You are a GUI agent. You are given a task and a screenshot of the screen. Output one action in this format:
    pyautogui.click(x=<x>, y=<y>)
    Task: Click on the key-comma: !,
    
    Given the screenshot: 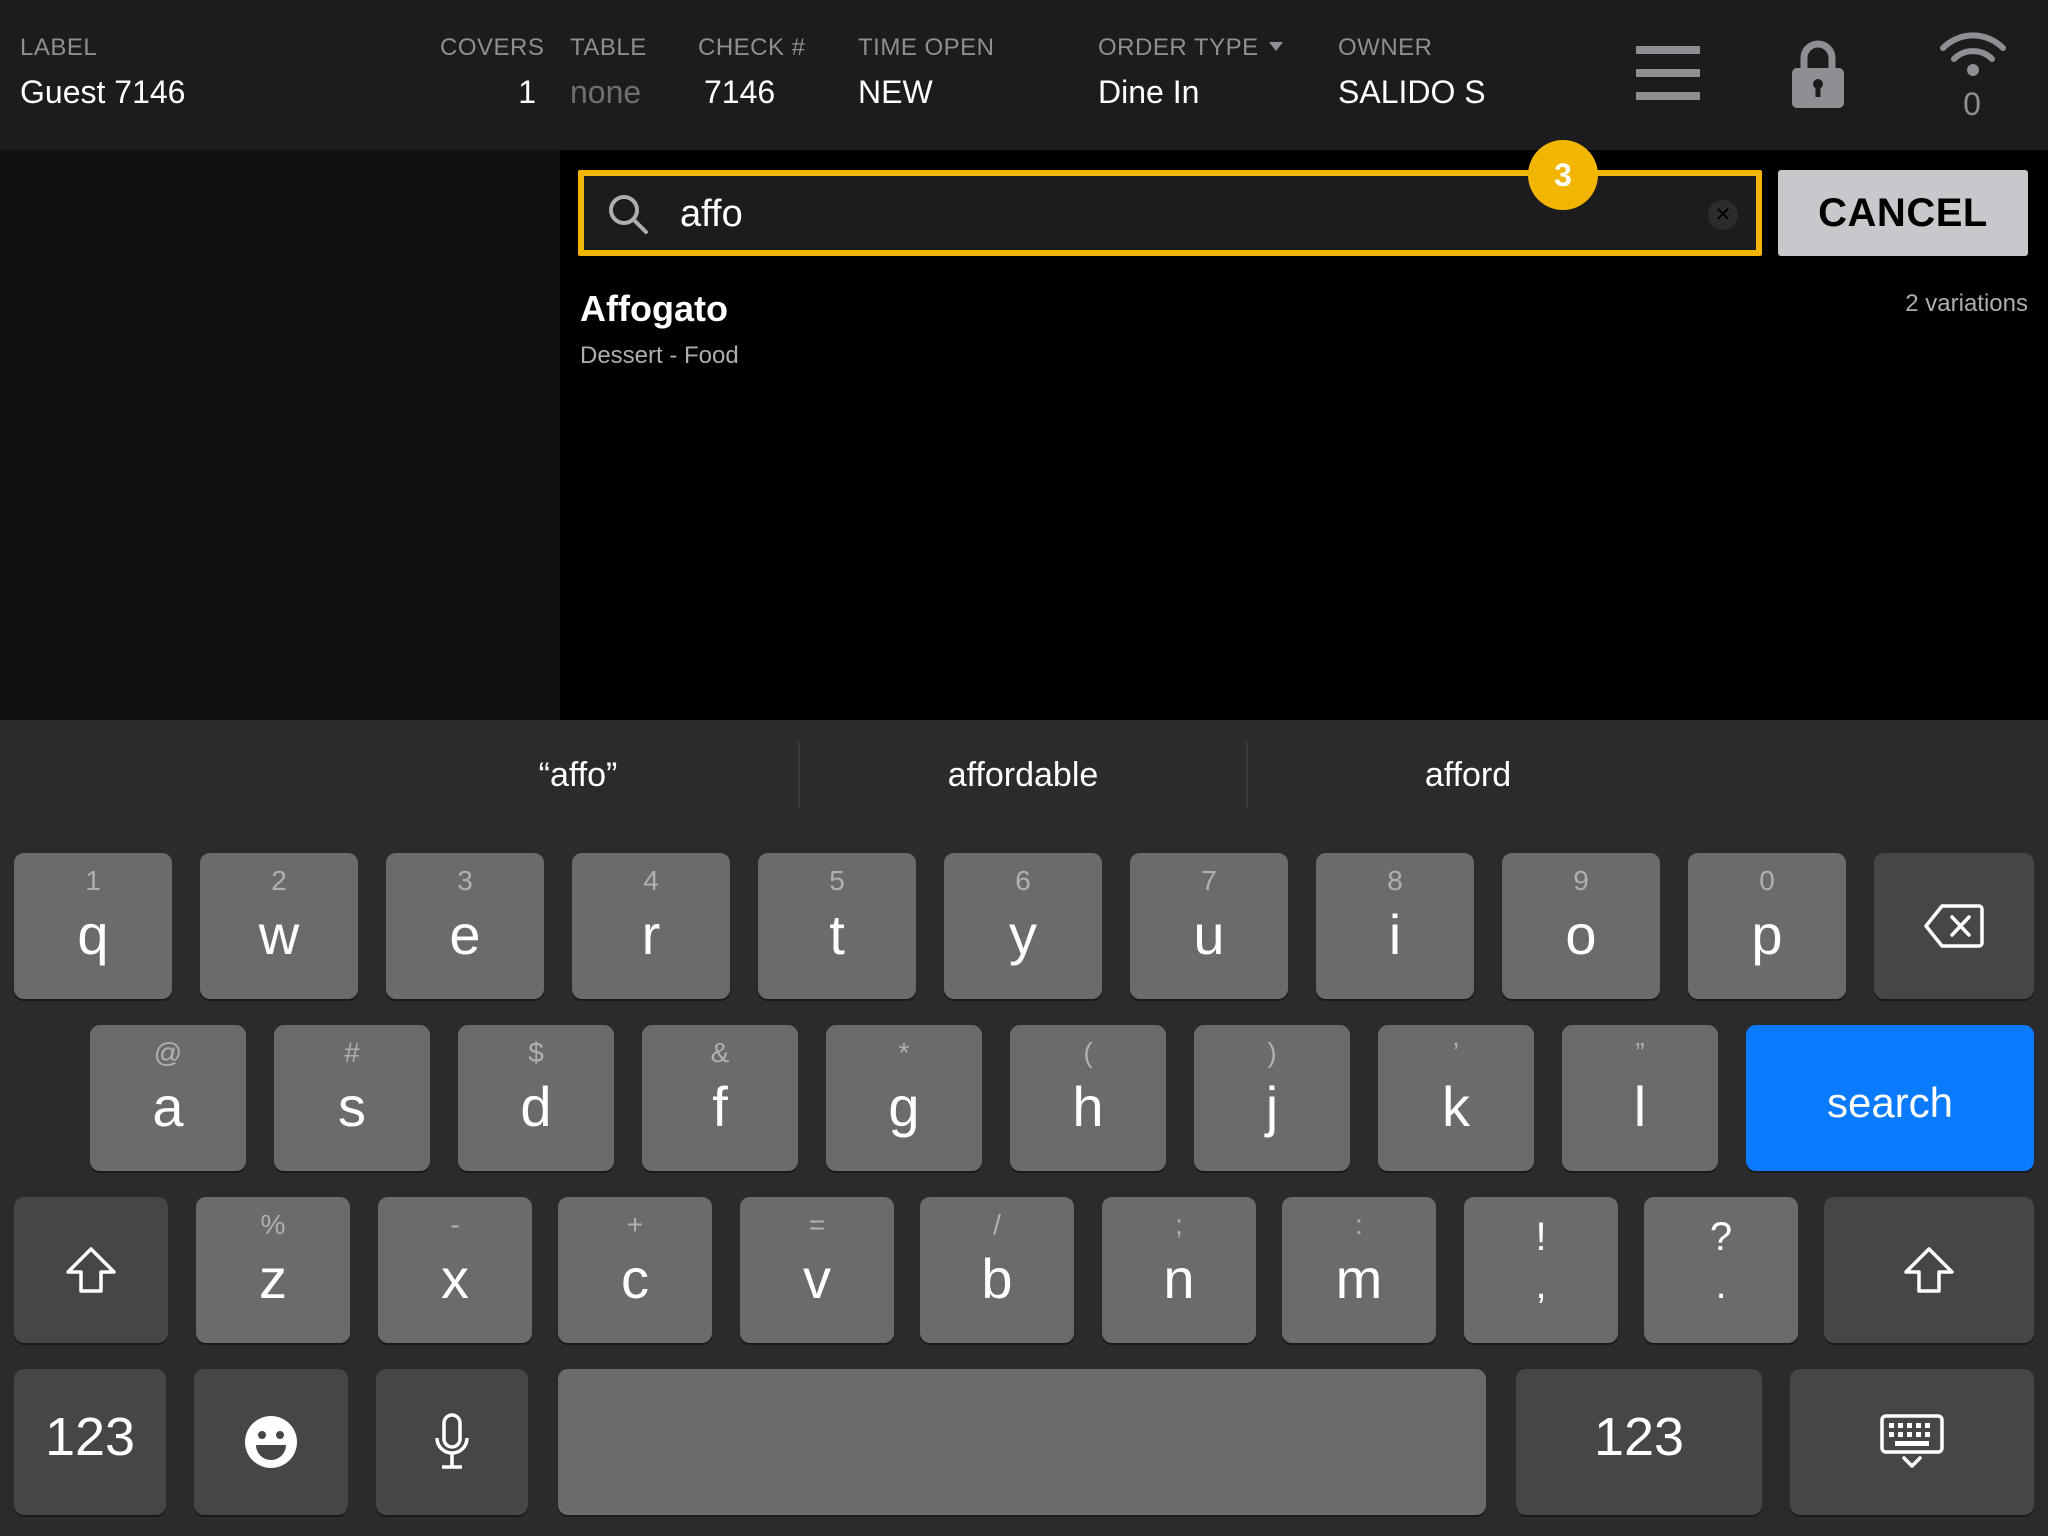 What is the action you would take?
    pyautogui.click(x=1541, y=1270)
    